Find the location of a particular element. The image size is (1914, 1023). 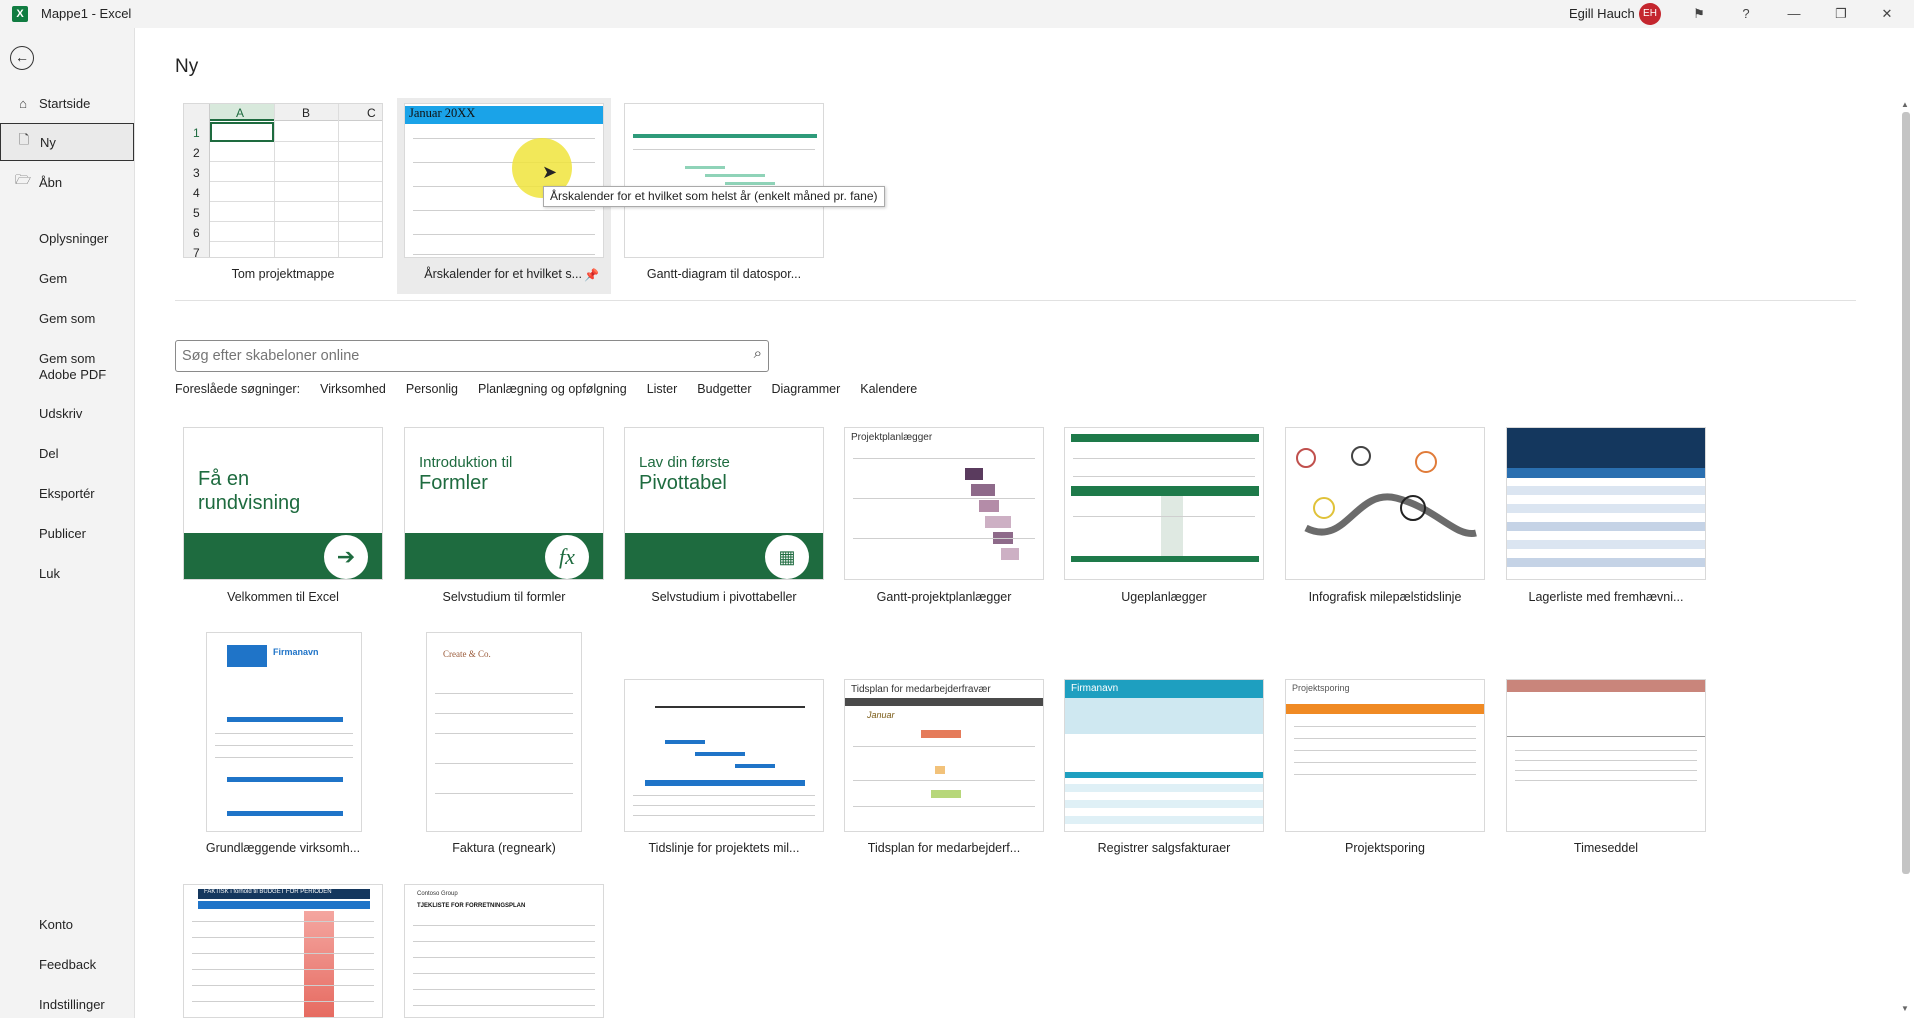

thumbnail-text: Januar is located at coordinates (881, 715).